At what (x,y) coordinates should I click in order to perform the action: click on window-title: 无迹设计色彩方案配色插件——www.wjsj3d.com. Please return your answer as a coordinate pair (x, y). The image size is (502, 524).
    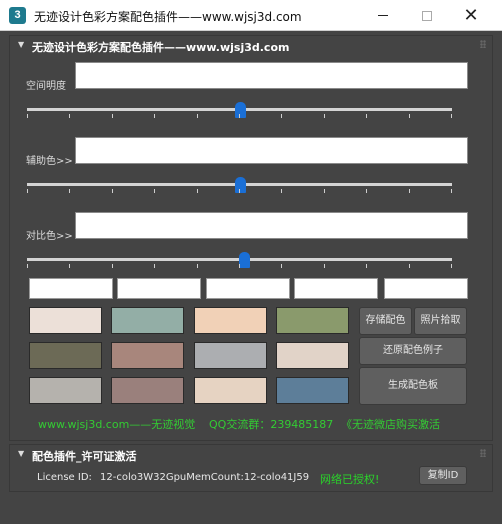
    Looking at the image, I should click on (168, 17).